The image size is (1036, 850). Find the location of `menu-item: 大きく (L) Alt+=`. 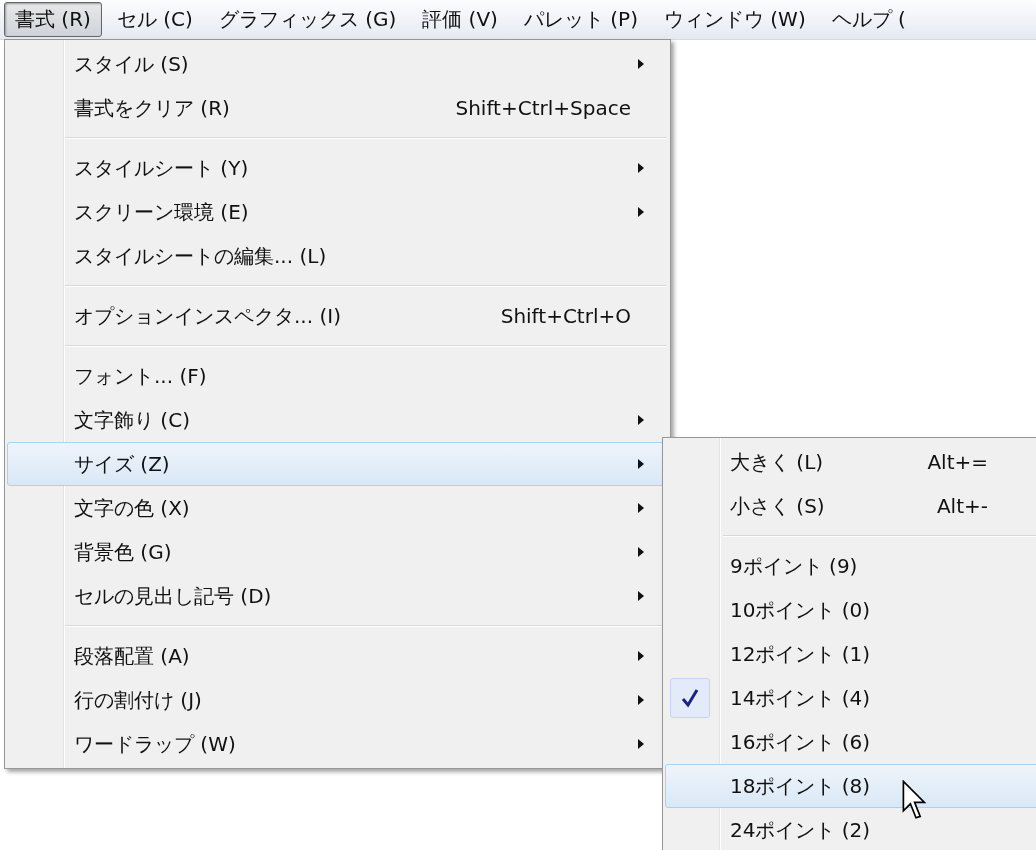

menu-item: 大きく (L) Alt+= is located at coordinates (850, 462).